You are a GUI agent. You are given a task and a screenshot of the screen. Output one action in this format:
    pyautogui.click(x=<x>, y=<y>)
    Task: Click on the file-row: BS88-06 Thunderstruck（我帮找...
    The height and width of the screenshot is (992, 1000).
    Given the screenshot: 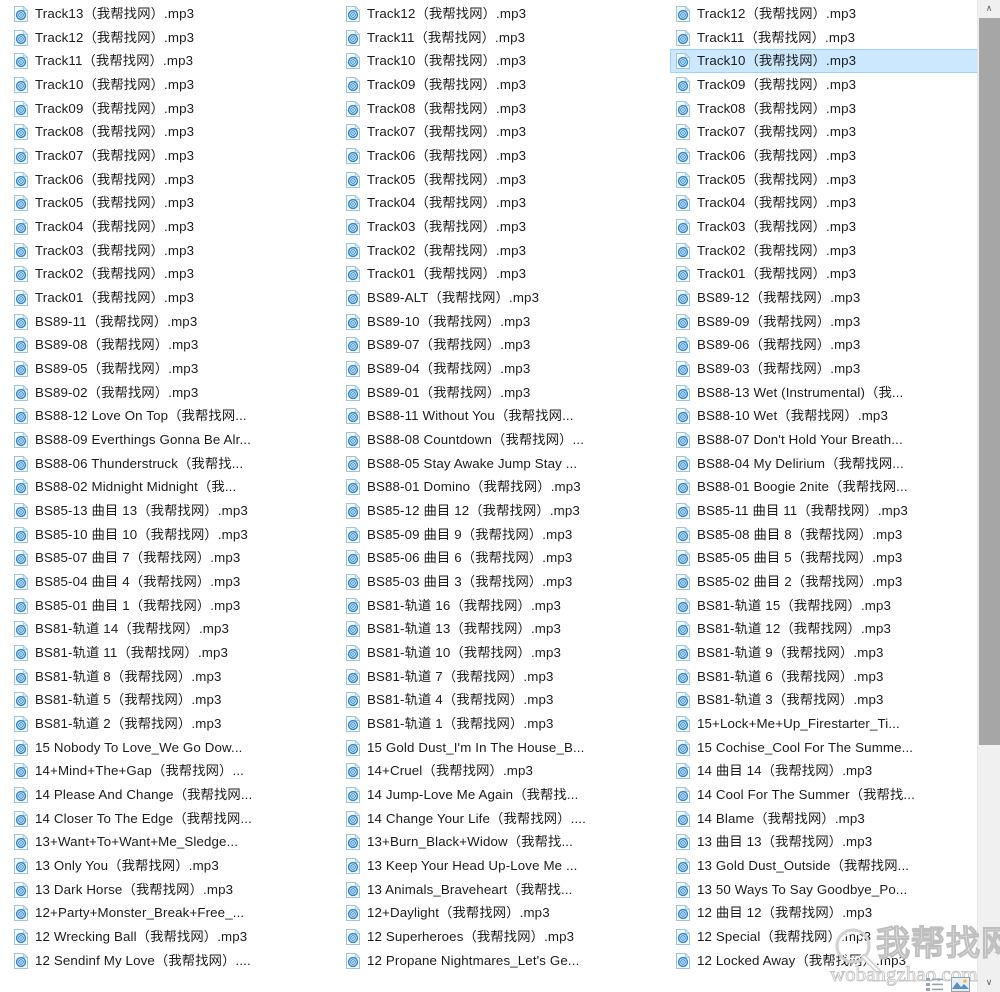 What is the action you would take?
    pyautogui.click(x=167, y=464)
    